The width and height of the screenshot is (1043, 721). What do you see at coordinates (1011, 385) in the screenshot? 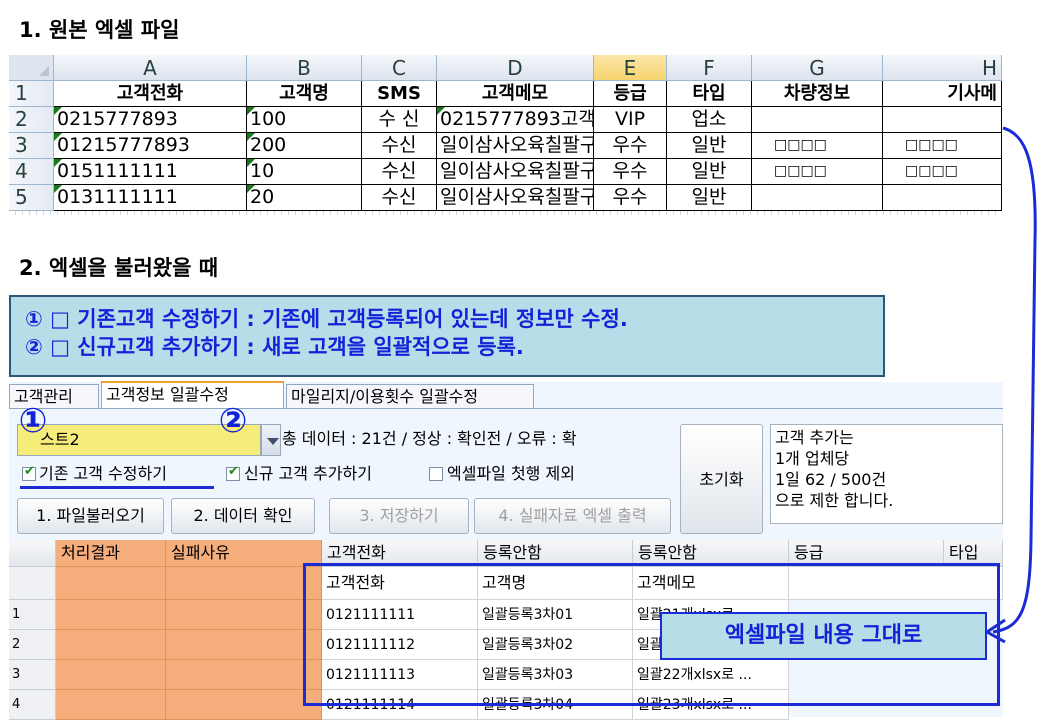
I see `curved-arrow-icon` at bounding box center [1011, 385].